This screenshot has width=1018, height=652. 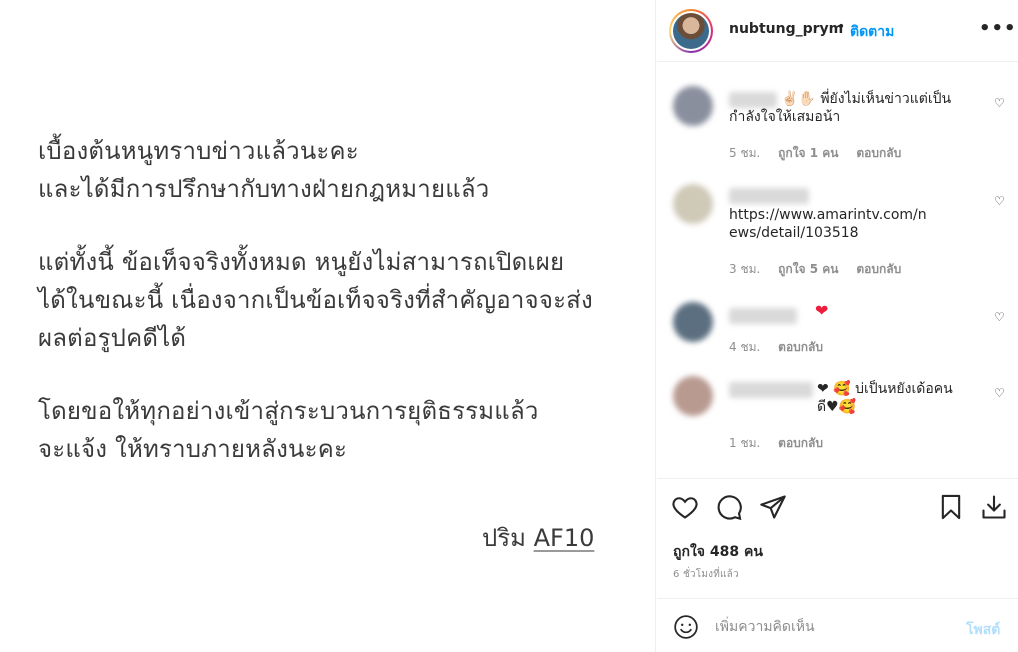 I want to click on follow-button: ติดตาม, so click(x=872, y=32).